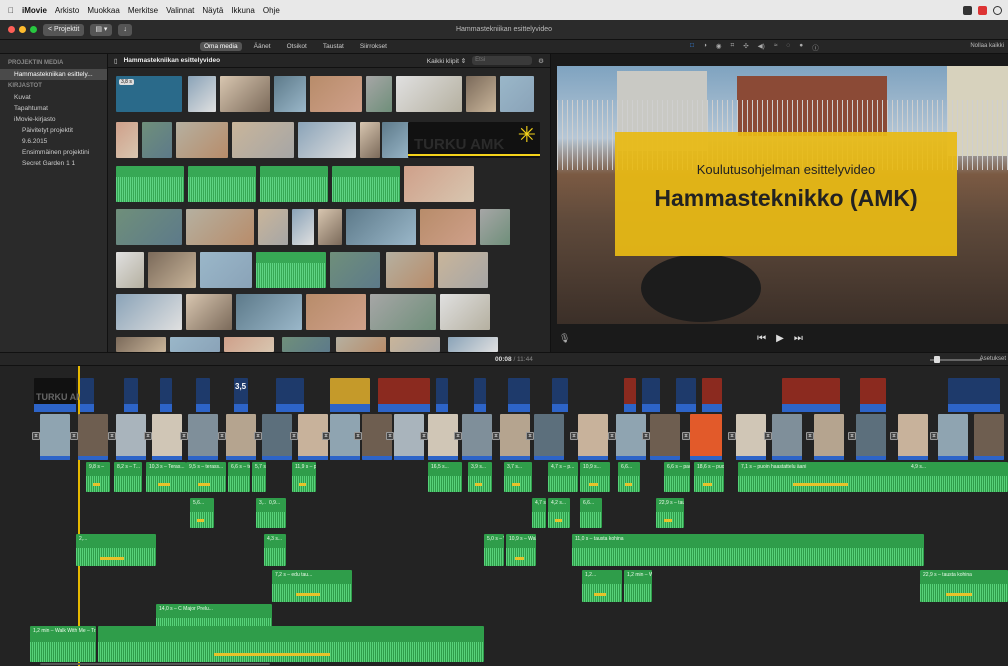 The width and height of the screenshot is (1008, 666). What do you see at coordinates (745, 47) in the screenshot?
I see `stabilization-icon: ✣` at bounding box center [745, 47].